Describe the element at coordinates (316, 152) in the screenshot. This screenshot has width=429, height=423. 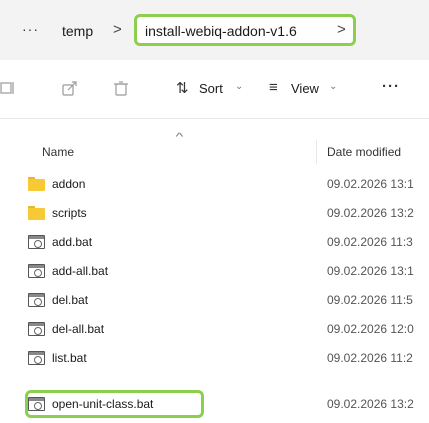
I see `column-divider` at that location.